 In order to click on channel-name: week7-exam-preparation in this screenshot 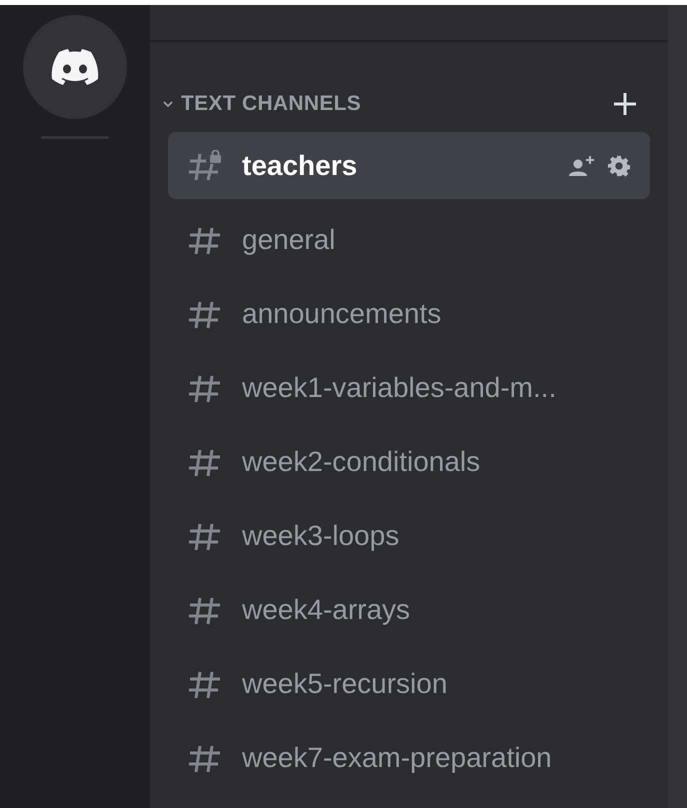, I will do `click(397, 757)`.